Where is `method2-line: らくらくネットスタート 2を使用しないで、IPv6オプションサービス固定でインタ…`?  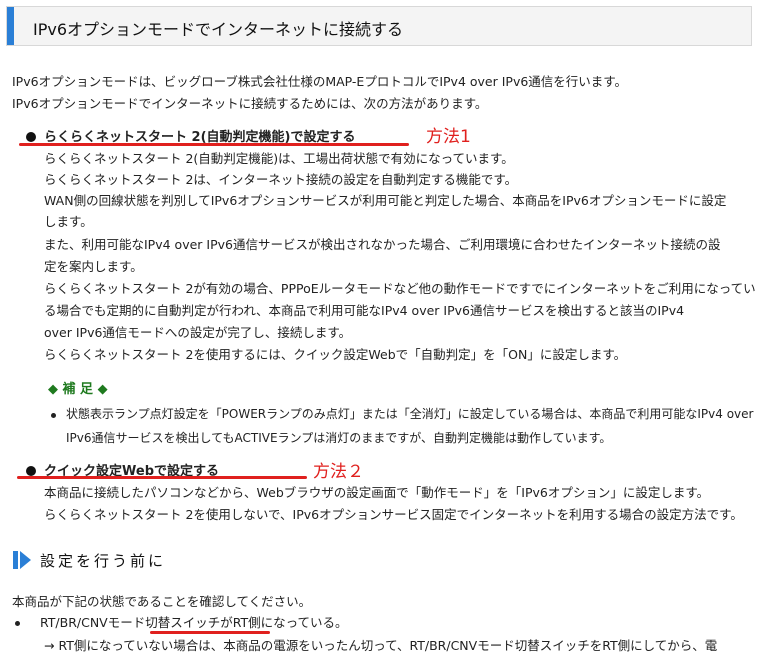
method2-line: らくらくネットスタート 2を使用しないで、IPv6オプションサービス固定でインタ… is located at coordinates (393, 514).